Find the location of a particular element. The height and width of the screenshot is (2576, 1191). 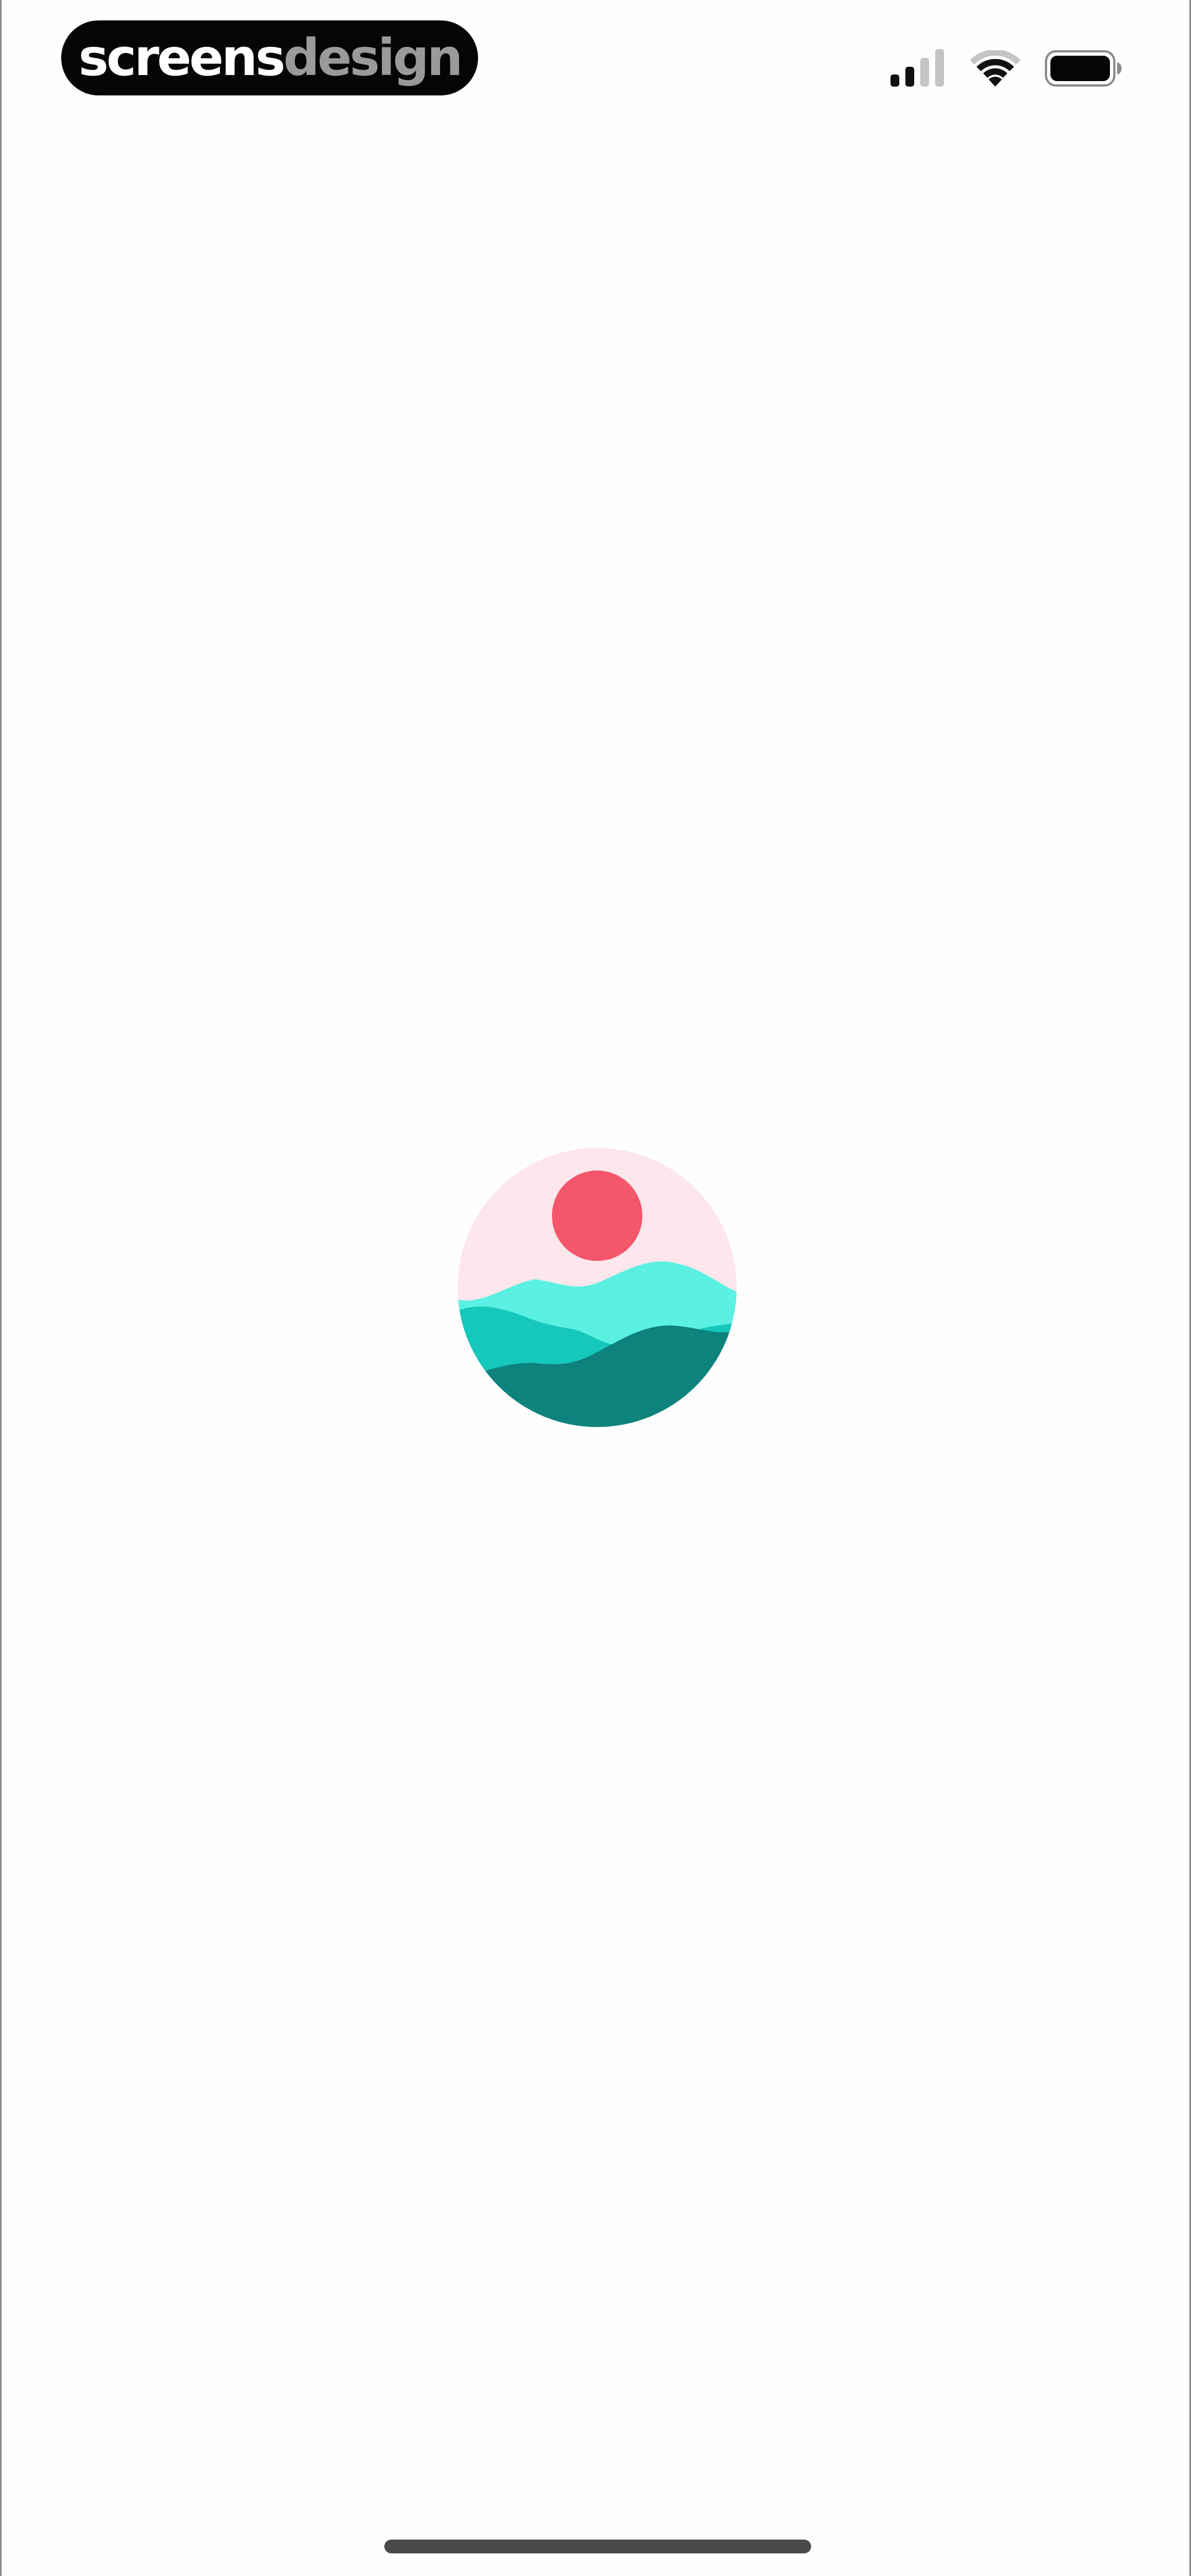

screensdesign-watermark: screens design is located at coordinates (269, 57).